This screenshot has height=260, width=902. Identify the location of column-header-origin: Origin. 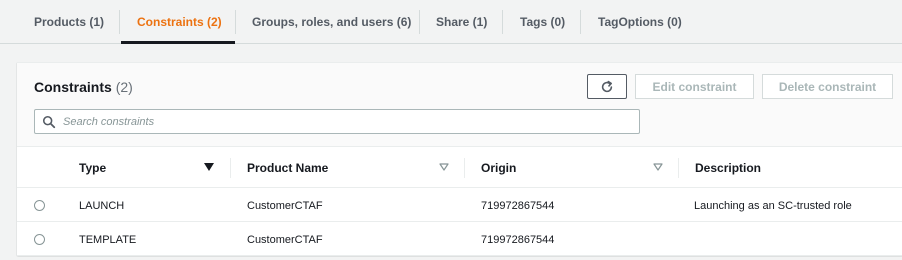
(498, 168).